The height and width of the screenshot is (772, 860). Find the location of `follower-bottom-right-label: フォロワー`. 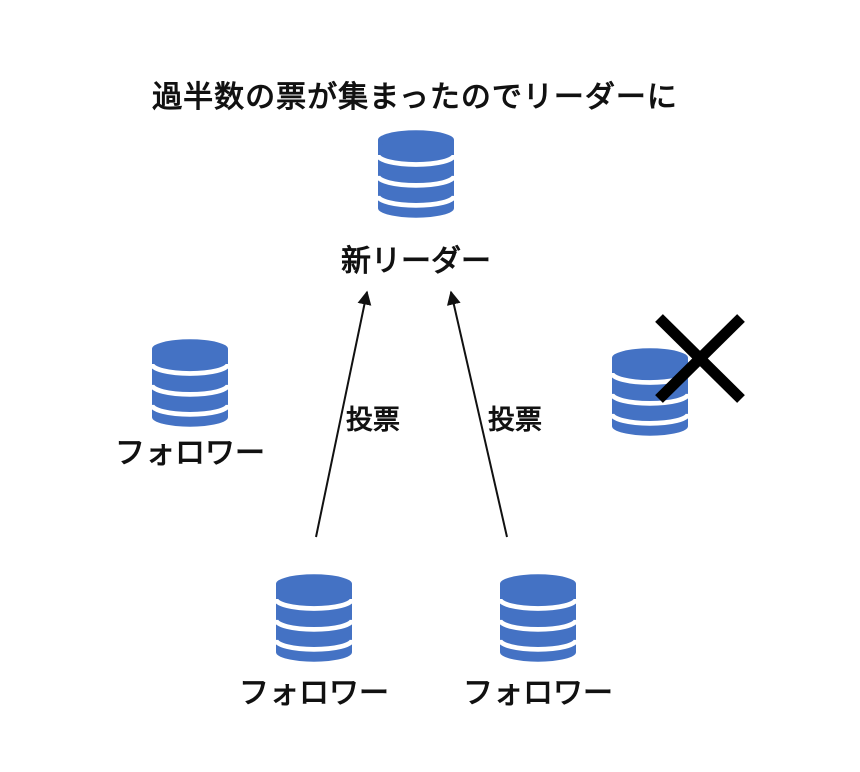

follower-bottom-right-label: フォロワー is located at coordinates (538, 693).